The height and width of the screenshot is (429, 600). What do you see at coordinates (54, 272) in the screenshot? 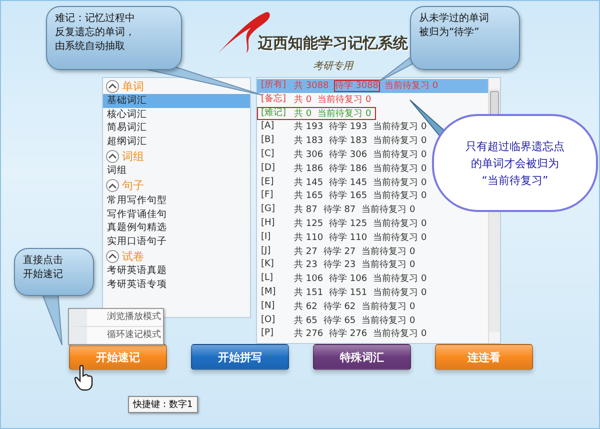
I see `callout-bubble: 直接点击 开始速记` at bounding box center [54, 272].